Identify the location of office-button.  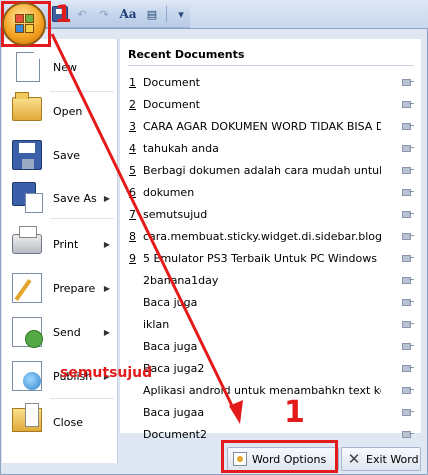
(24, 24).